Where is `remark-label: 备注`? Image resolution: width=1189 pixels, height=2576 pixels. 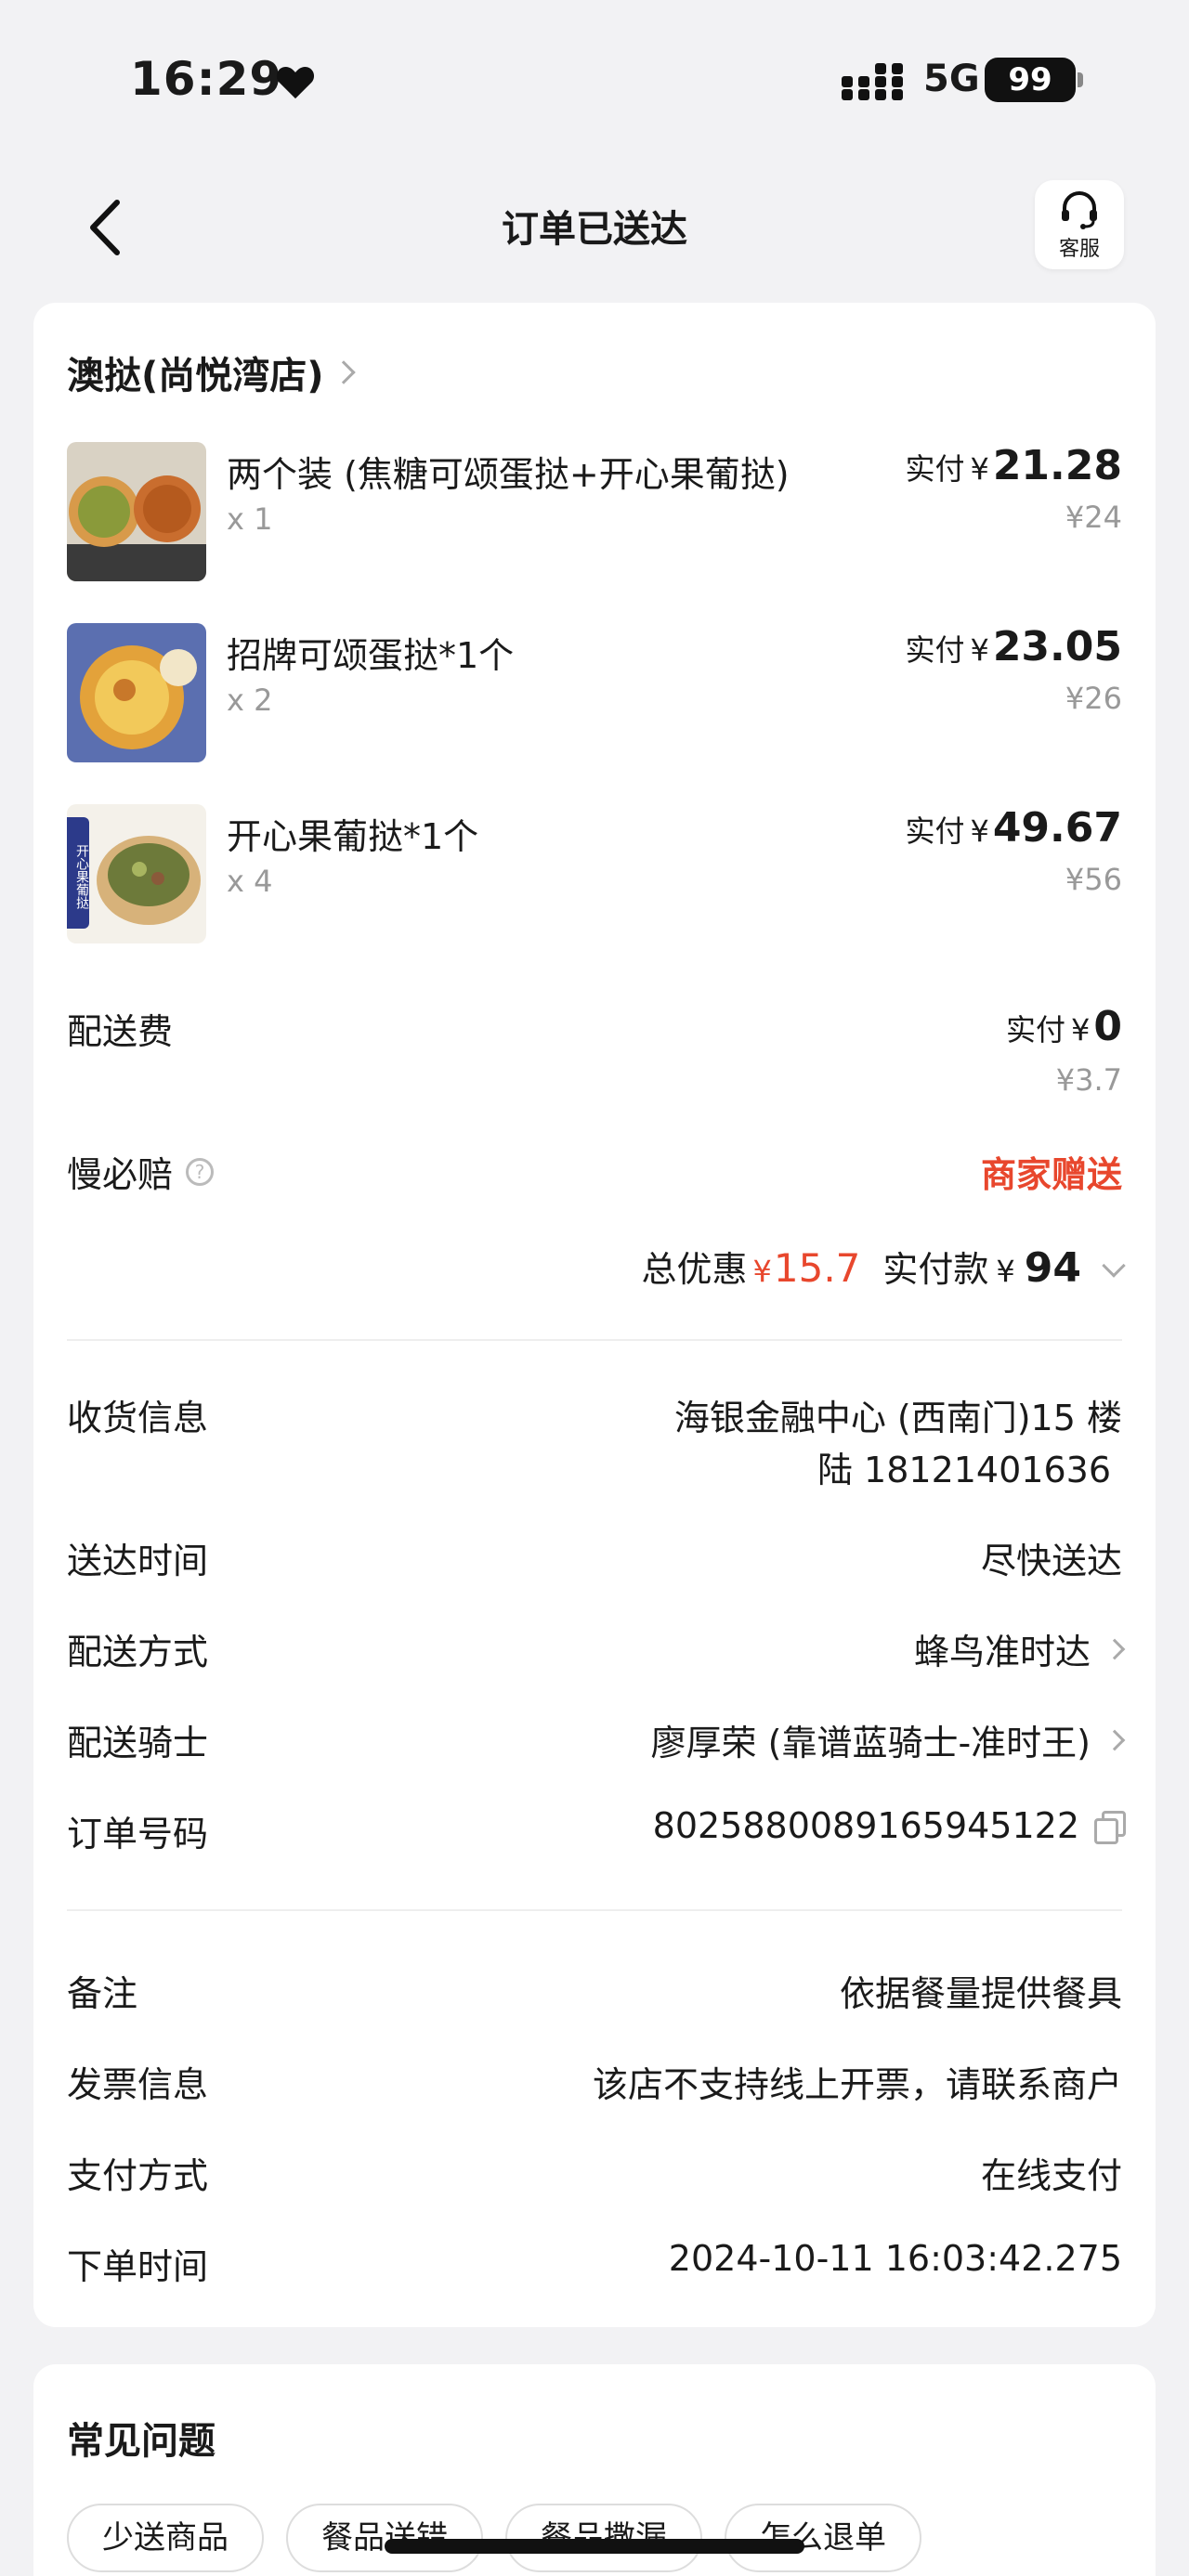
remark-label: 备注 is located at coordinates (103, 1994).